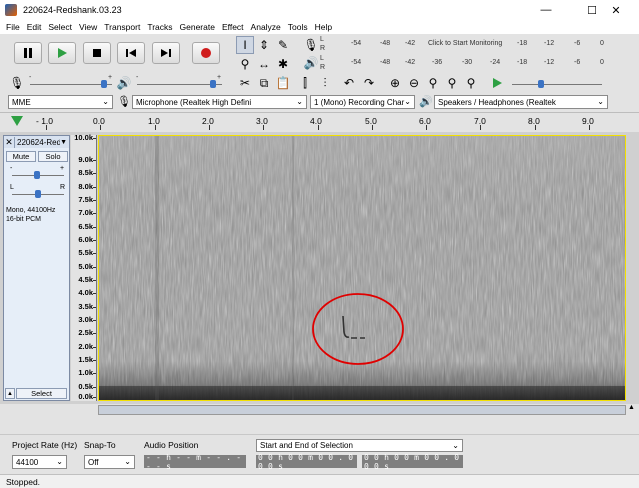 This screenshot has height=488, width=639. What do you see at coordinates (37, 175) in the screenshot?
I see `gain-slider` at bounding box center [37, 175].